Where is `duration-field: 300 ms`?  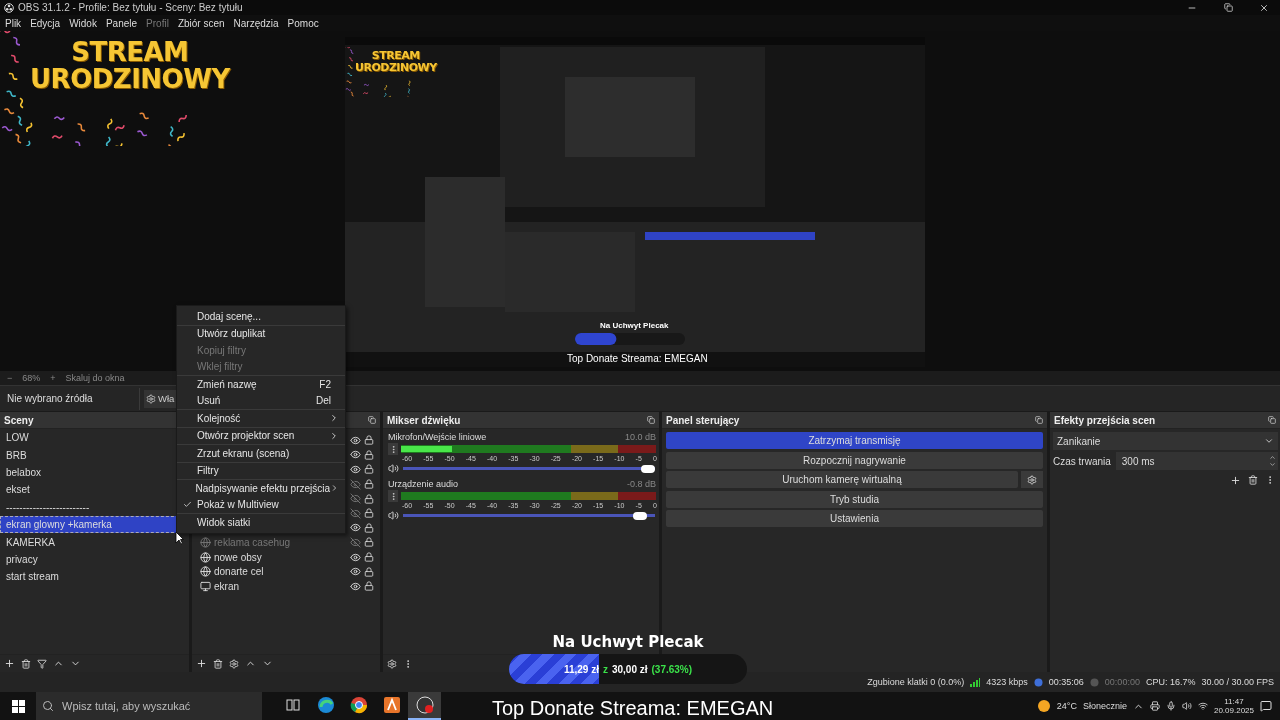
duration-field: 300 ms is located at coordinates (1196, 461).